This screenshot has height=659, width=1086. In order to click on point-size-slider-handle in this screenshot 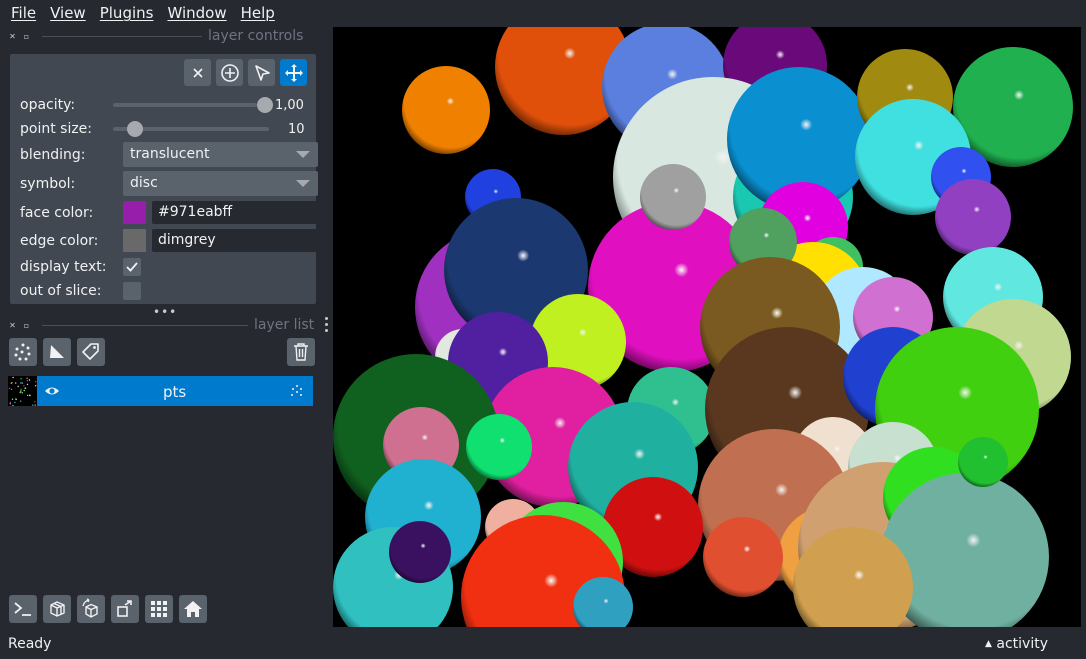, I will do `click(135, 129)`.